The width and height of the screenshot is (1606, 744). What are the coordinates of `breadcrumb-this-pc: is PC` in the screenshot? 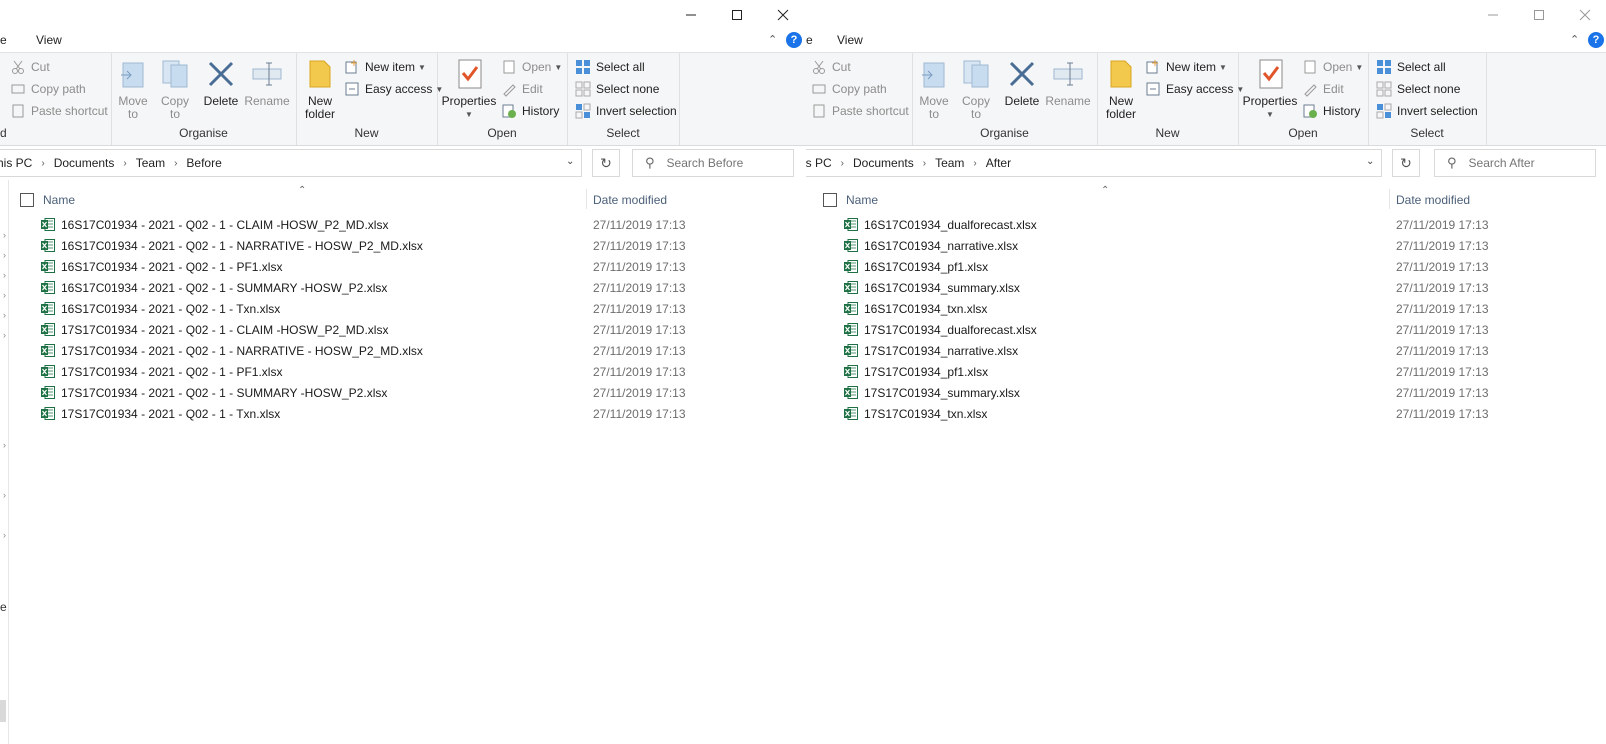 It's located at (819, 163).